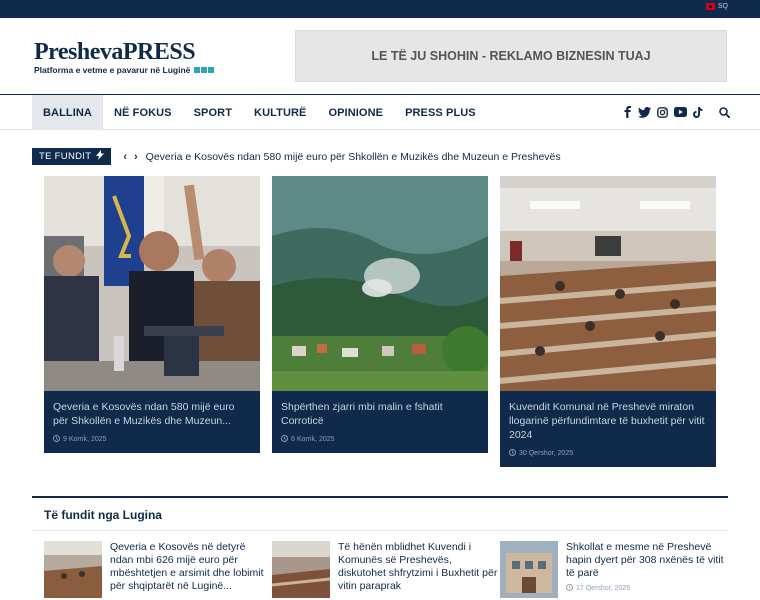 Image resolution: width=760 pixels, height=600 pixels. Describe the element at coordinates (603, 588) in the screenshot. I see `latest-item-date-text: 17 Qershor, 2025` at that location.